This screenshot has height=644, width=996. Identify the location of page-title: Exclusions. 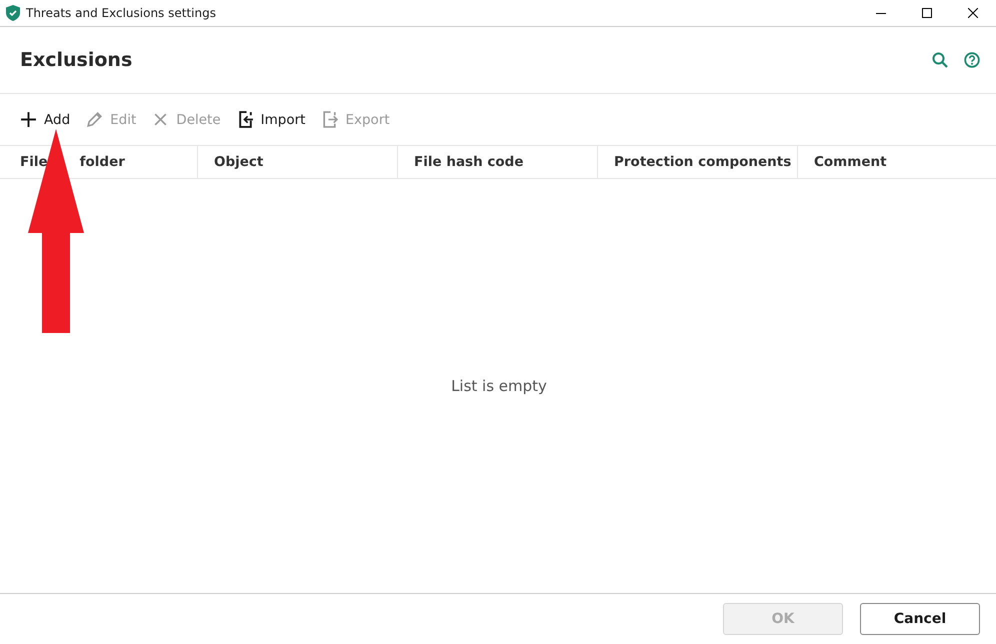
(76, 60).